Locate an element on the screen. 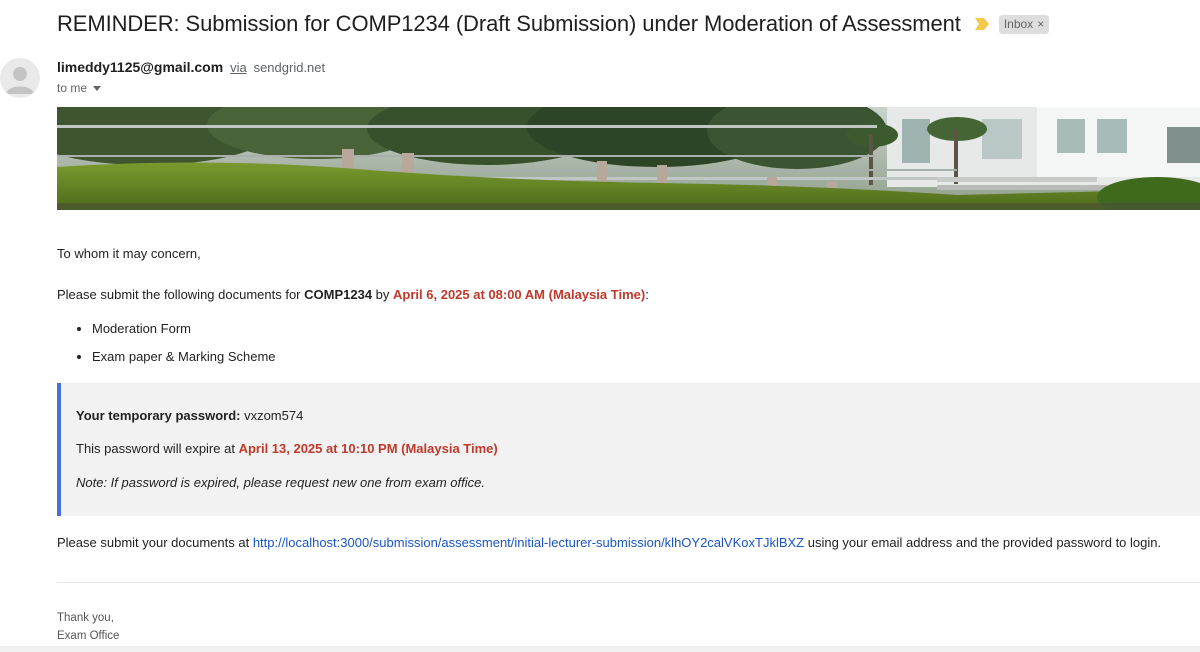 Image resolution: width=1200 pixels, height=652 pixels. signoff-thanks: Thank you, is located at coordinates (85, 618).